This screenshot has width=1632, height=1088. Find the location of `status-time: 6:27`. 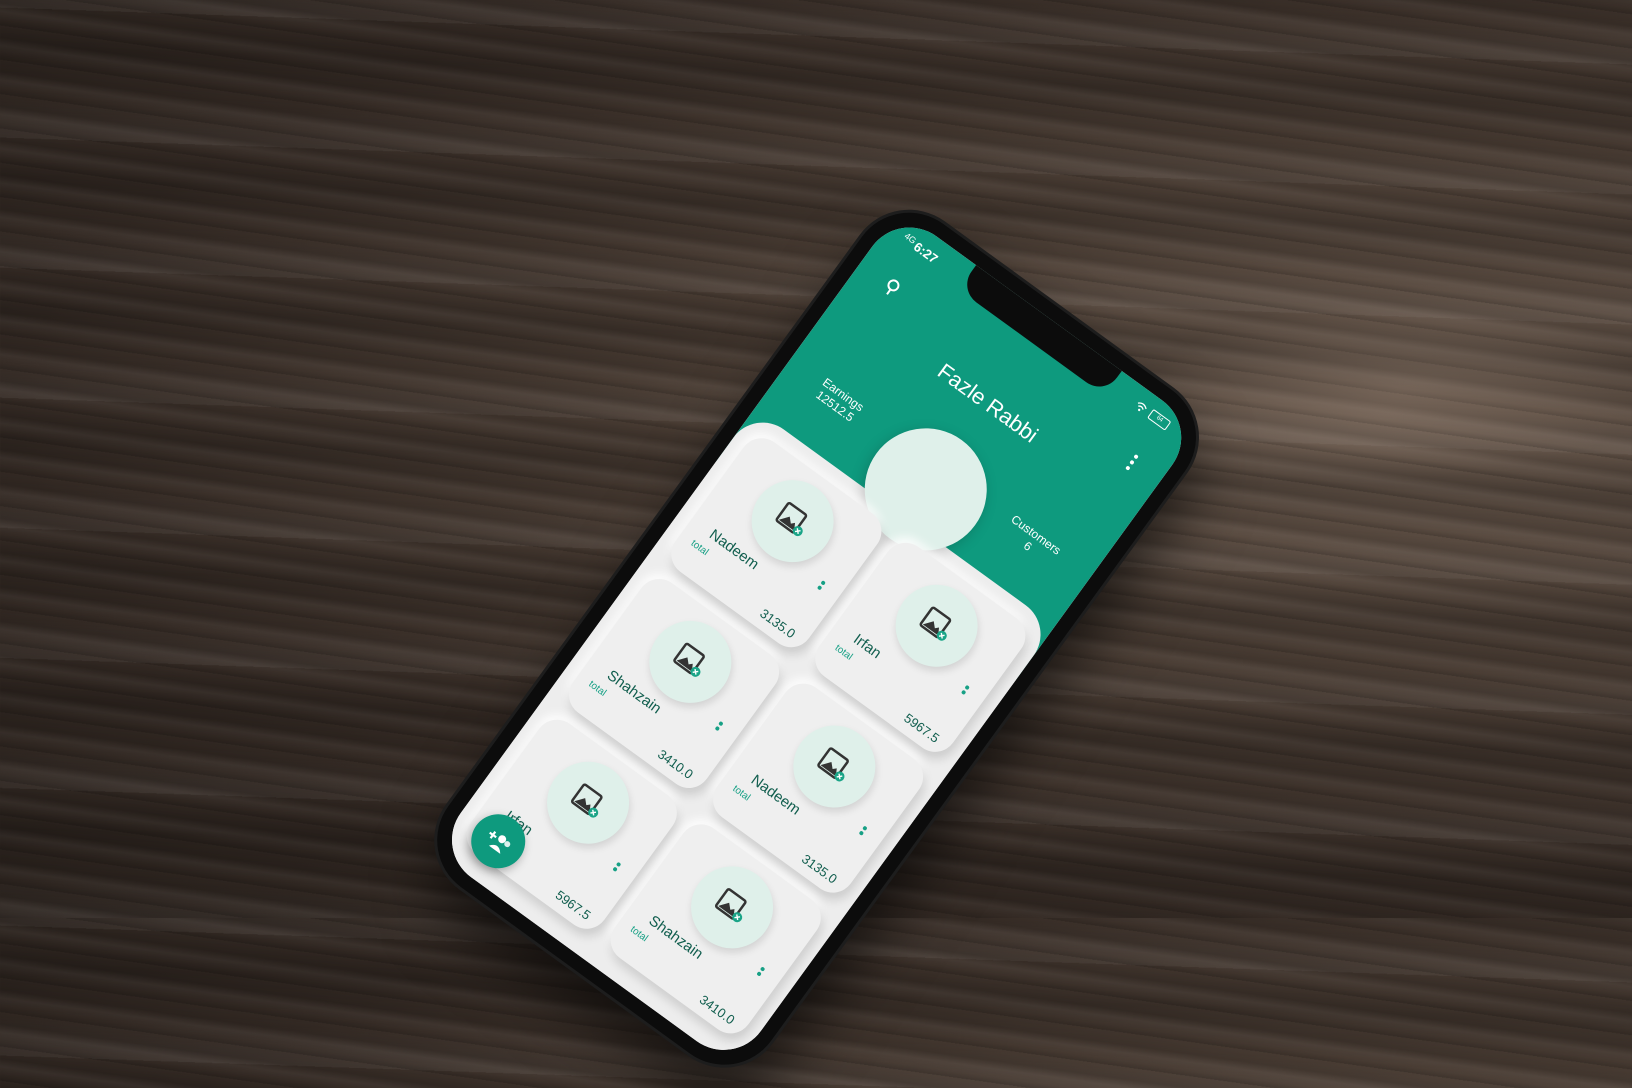

status-time: 6:27 is located at coordinates (925, 252).